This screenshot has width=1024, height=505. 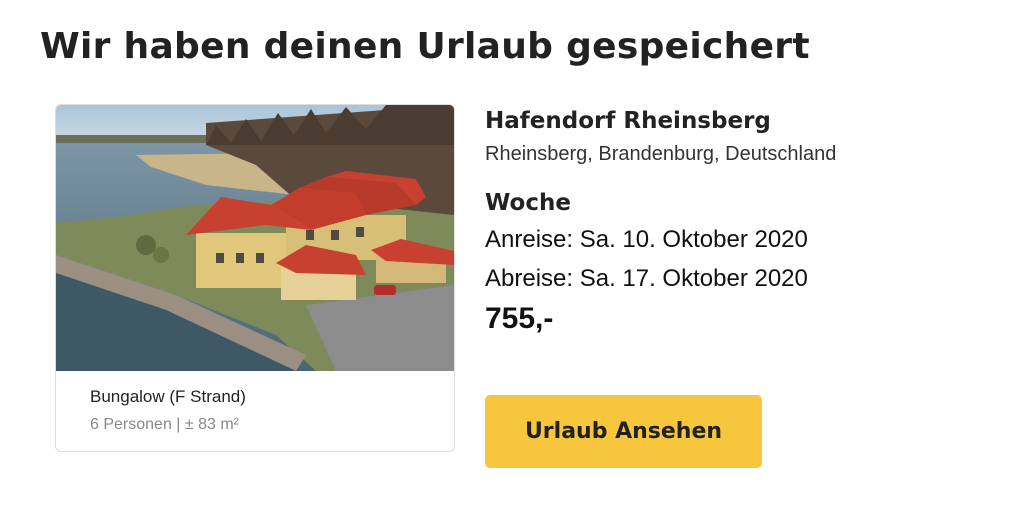 I want to click on accommodation-name: Bungalow (F Strand), so click(x=168, y=396).